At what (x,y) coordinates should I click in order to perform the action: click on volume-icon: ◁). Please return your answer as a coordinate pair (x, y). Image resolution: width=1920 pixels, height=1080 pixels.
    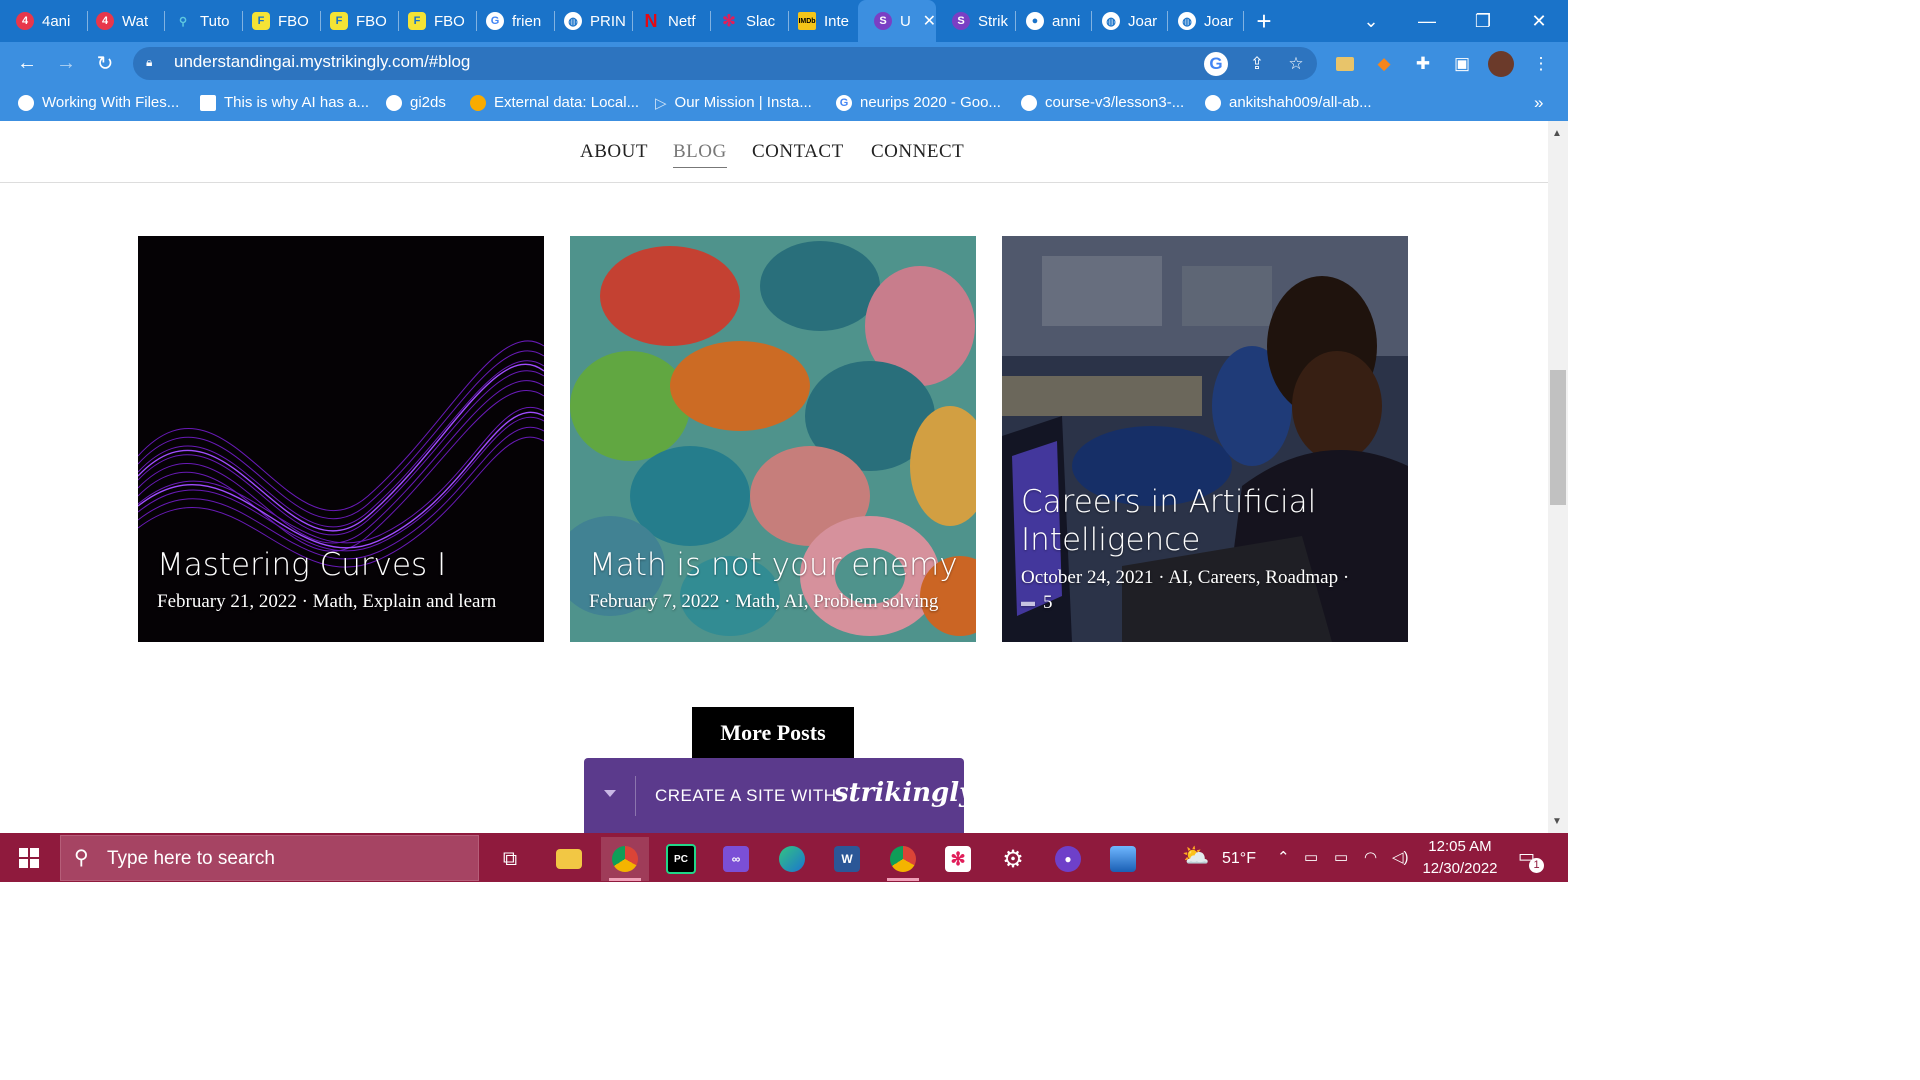
    Looking at the image, I should click on (1400, 857).